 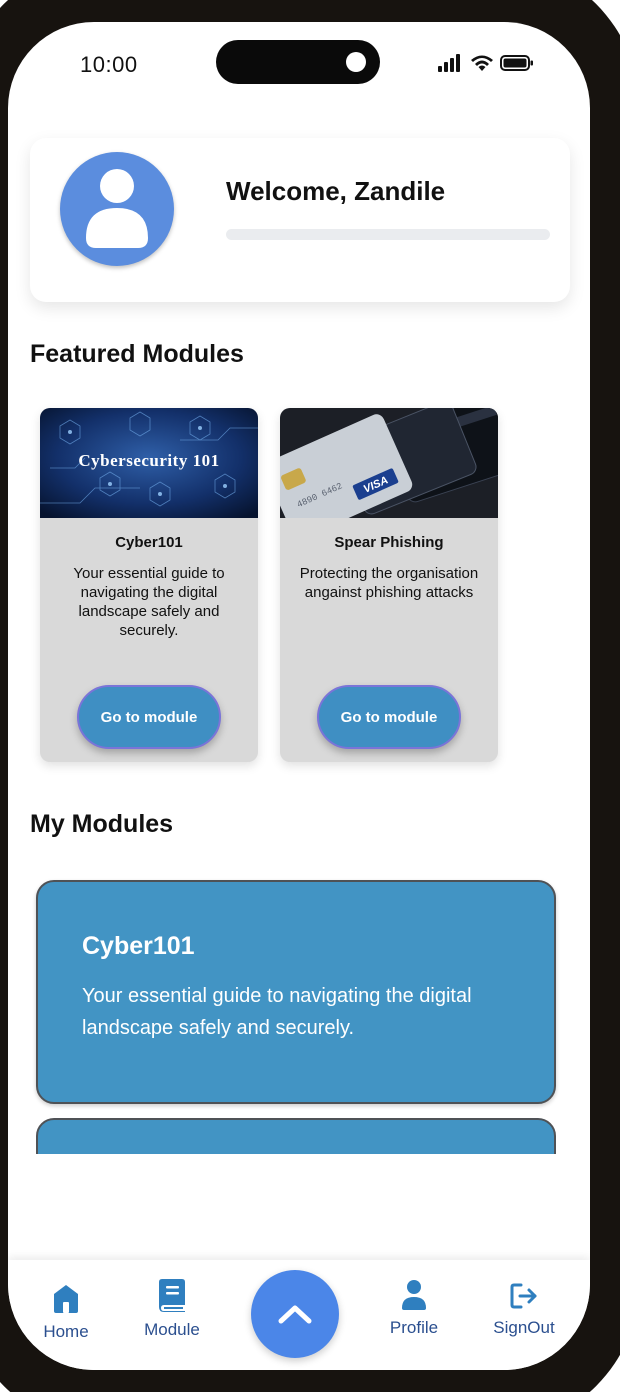 What do you see at coordinates (298, 62) in the screenshot?
I see `dynamic-island` at bounding box center [298, 62].